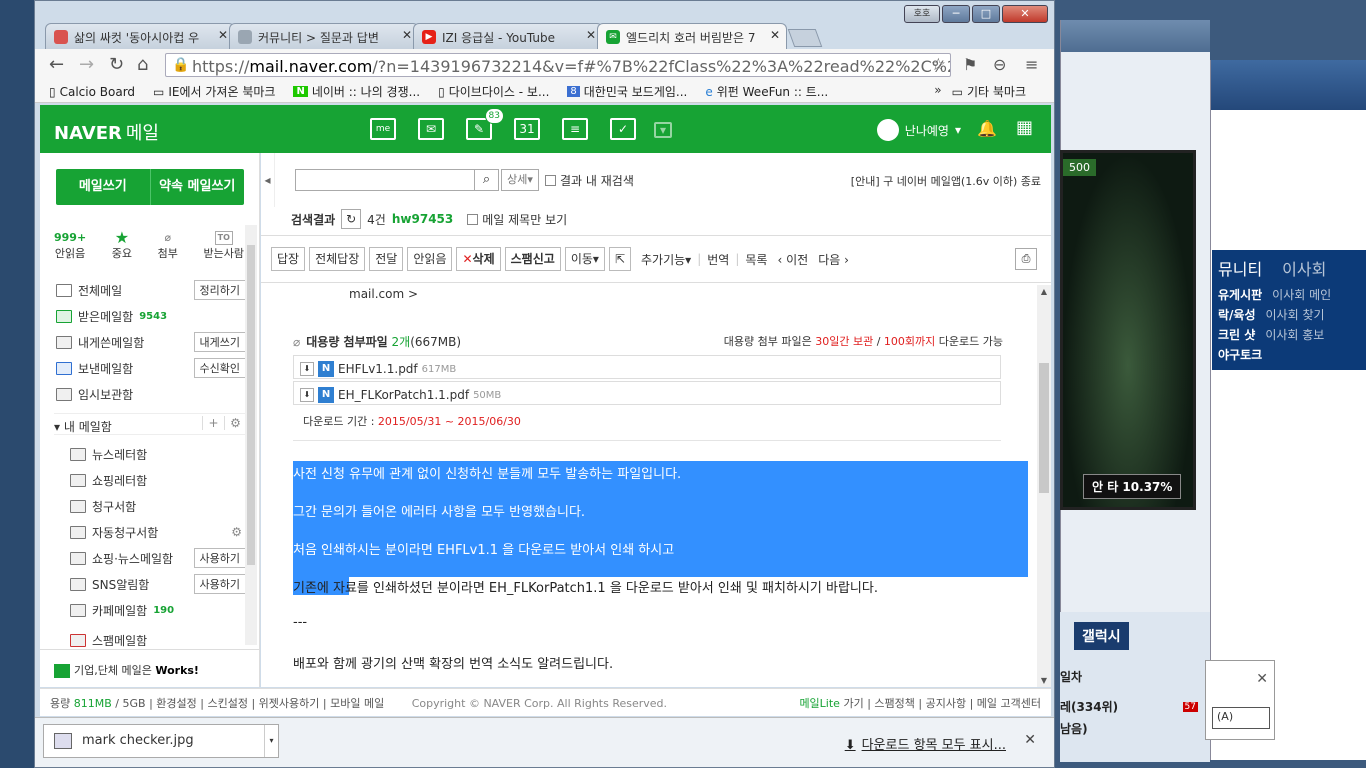  Describe the element at coordinates (158, 584) in the screenshot. I see `folder-sns: SNS알림함 사용하기` at that location.